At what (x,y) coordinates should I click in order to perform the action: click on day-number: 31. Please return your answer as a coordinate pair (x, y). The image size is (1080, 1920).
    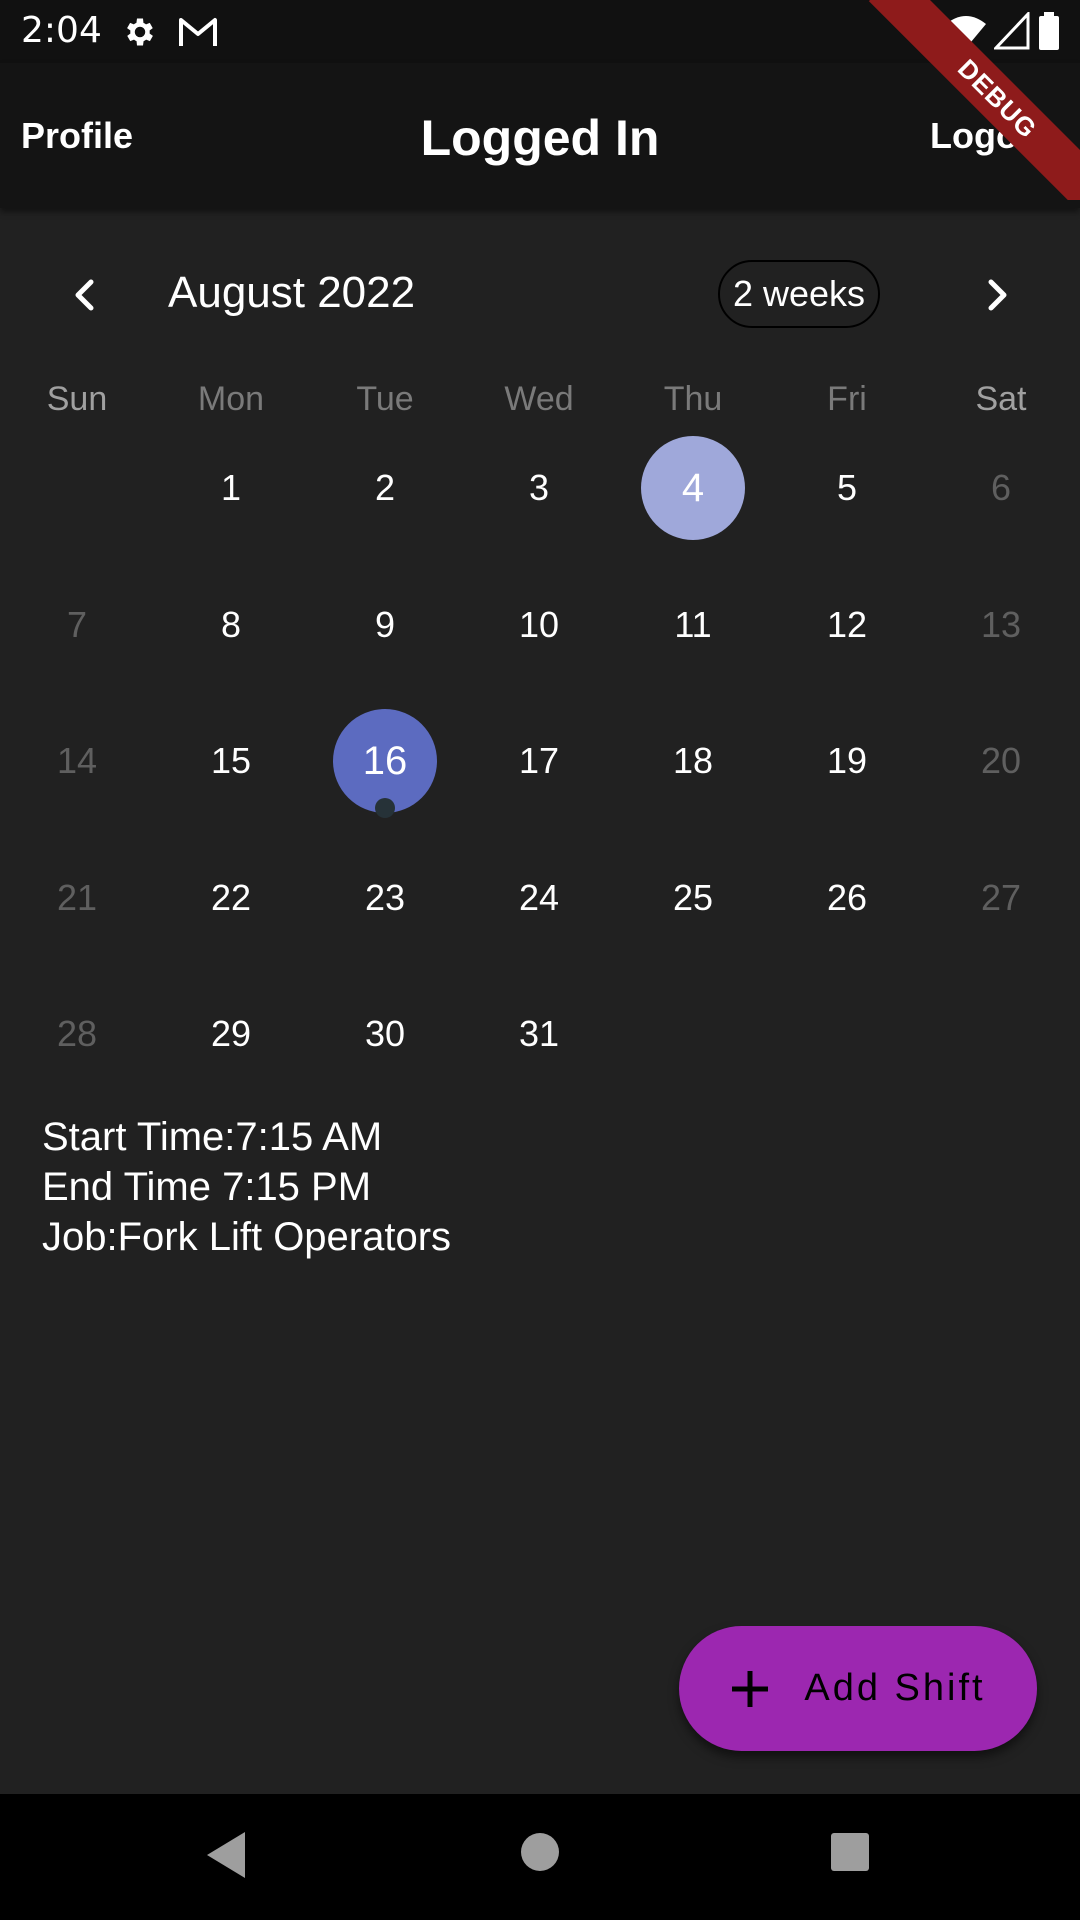
    Looking at the image, I should click on (539, 1033).